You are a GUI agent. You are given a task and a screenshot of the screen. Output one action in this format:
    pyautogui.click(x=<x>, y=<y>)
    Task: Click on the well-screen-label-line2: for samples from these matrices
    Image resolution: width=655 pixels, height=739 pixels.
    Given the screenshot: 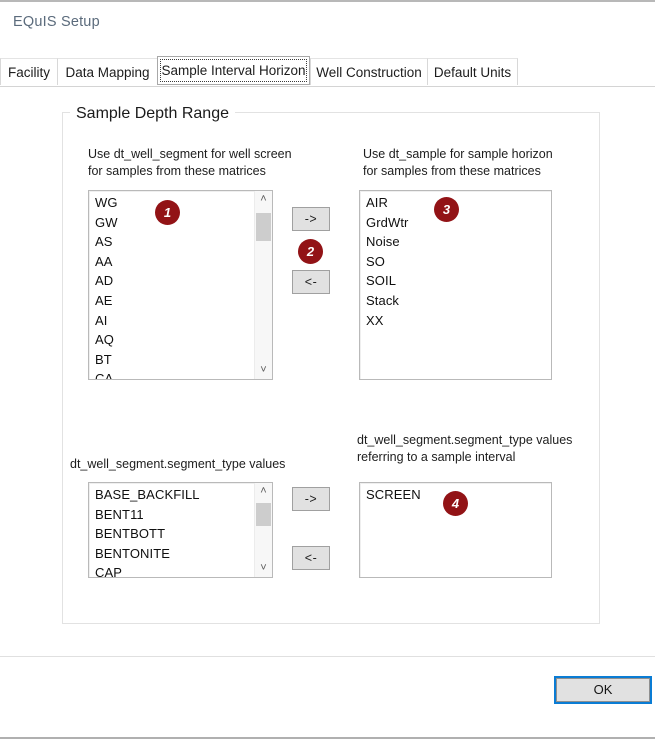 What is the action you would take?
    pyautogui.click(x=177, y=171)
    